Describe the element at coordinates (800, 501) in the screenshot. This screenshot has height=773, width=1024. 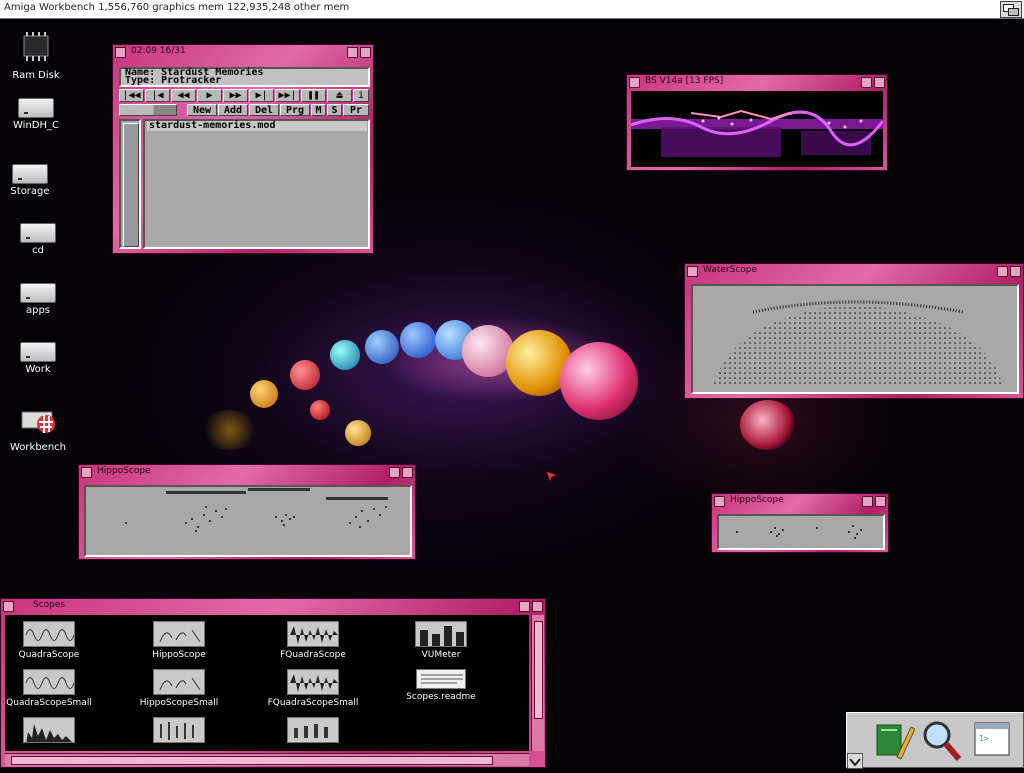
I see `hipposcope-small-title-bar: HippoScope` at that location.